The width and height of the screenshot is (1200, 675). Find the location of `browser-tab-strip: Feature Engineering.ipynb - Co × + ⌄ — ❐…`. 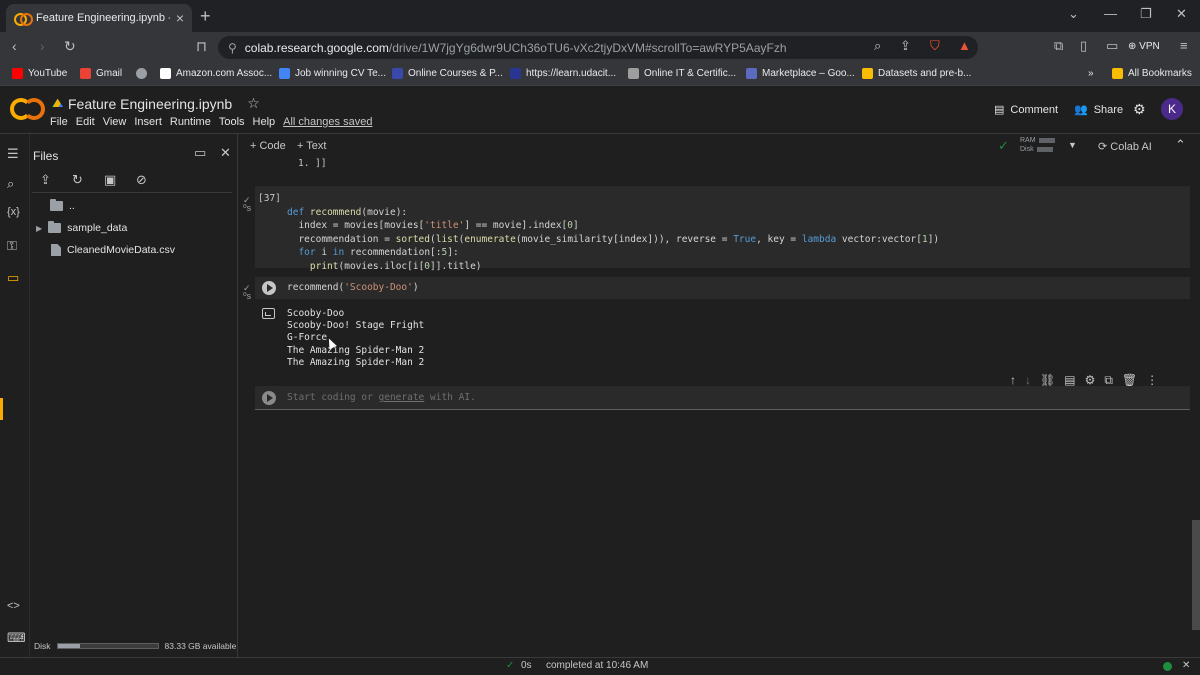

browser-tab-strip: Feature Engineering.ipynb - Co × + ⌄ — ❐… is located at coordinates (600, 16).